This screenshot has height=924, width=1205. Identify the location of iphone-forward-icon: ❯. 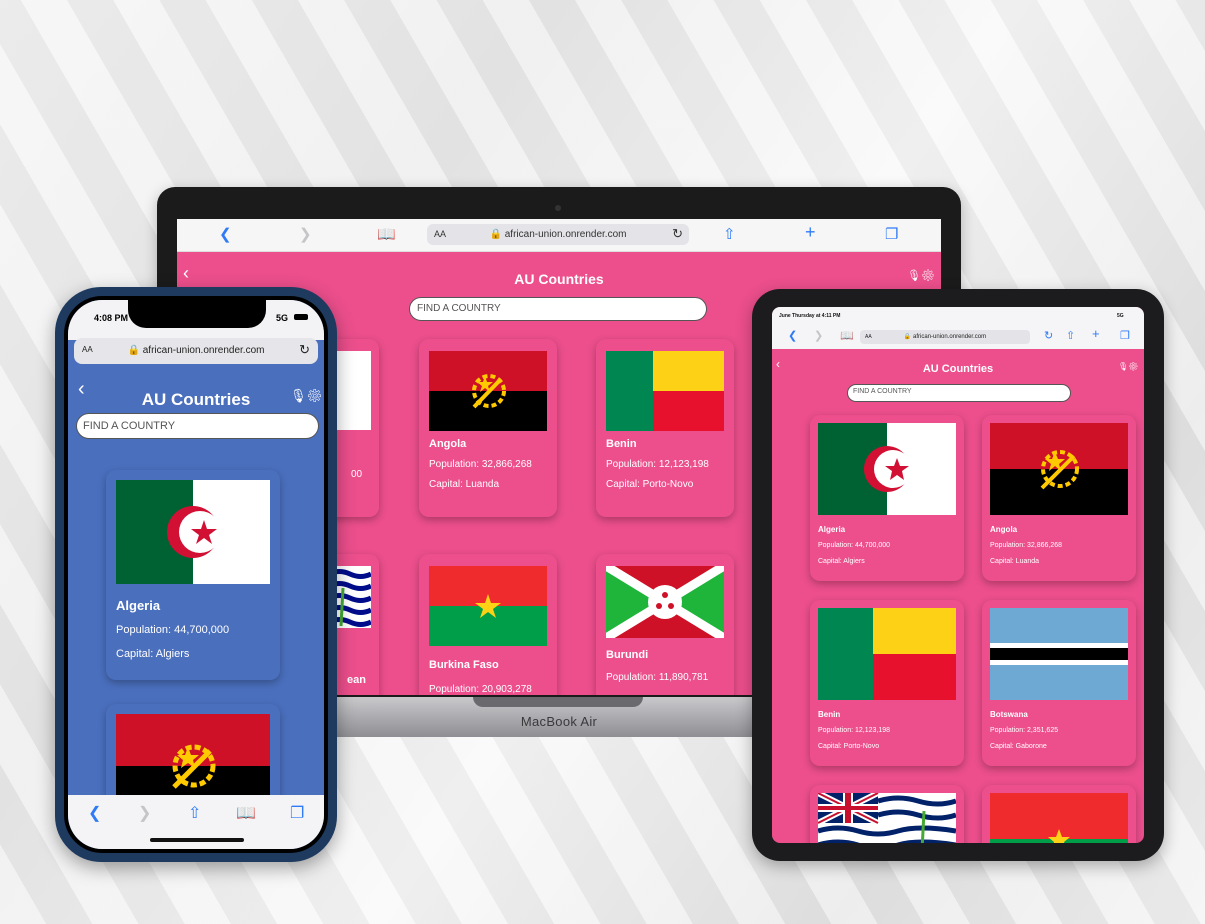
(144, 813).